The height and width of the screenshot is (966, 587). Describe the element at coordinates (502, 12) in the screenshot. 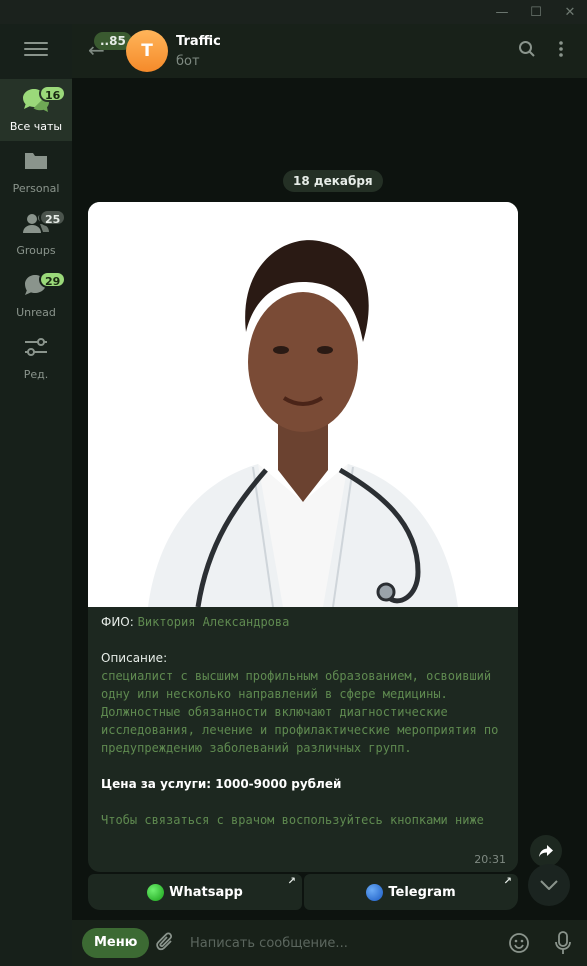

I see `minimize-button: —` at that location.